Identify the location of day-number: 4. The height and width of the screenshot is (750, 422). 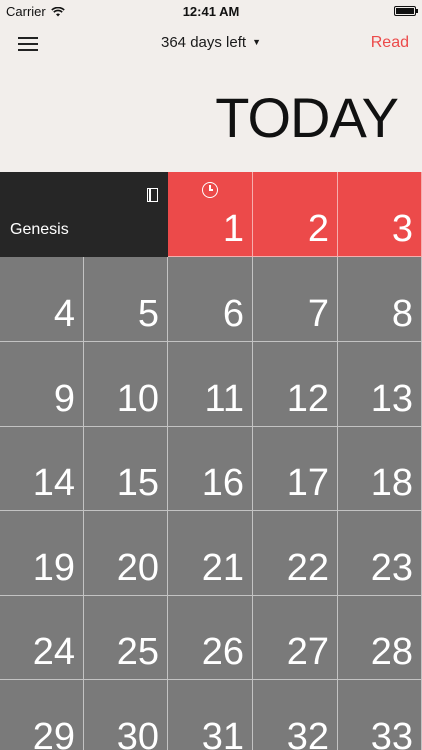
(64, 314).